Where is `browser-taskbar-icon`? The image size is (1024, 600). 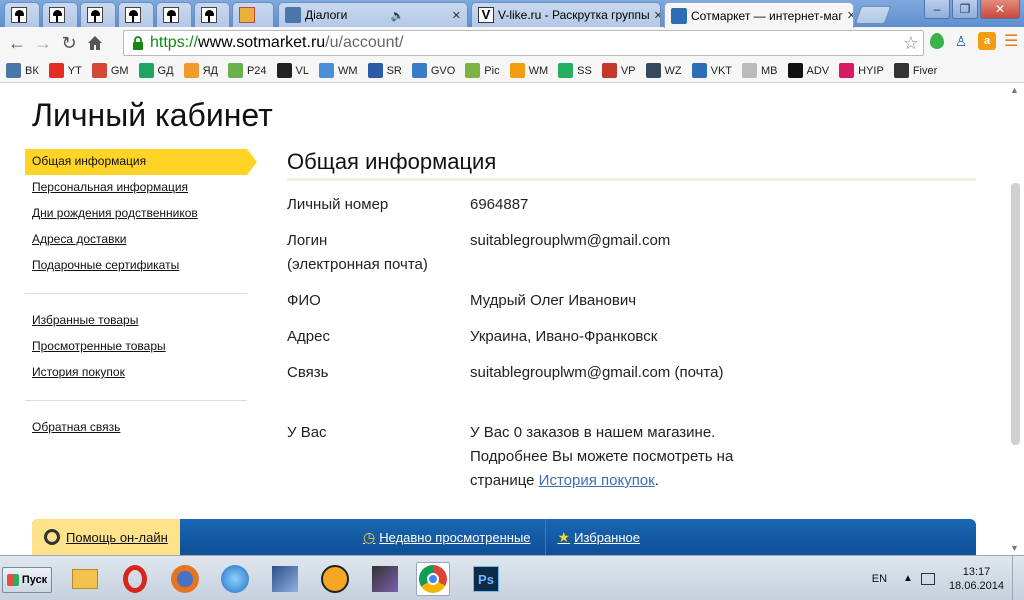
browser-taskbar-icon is located at coordinates (235, 579).